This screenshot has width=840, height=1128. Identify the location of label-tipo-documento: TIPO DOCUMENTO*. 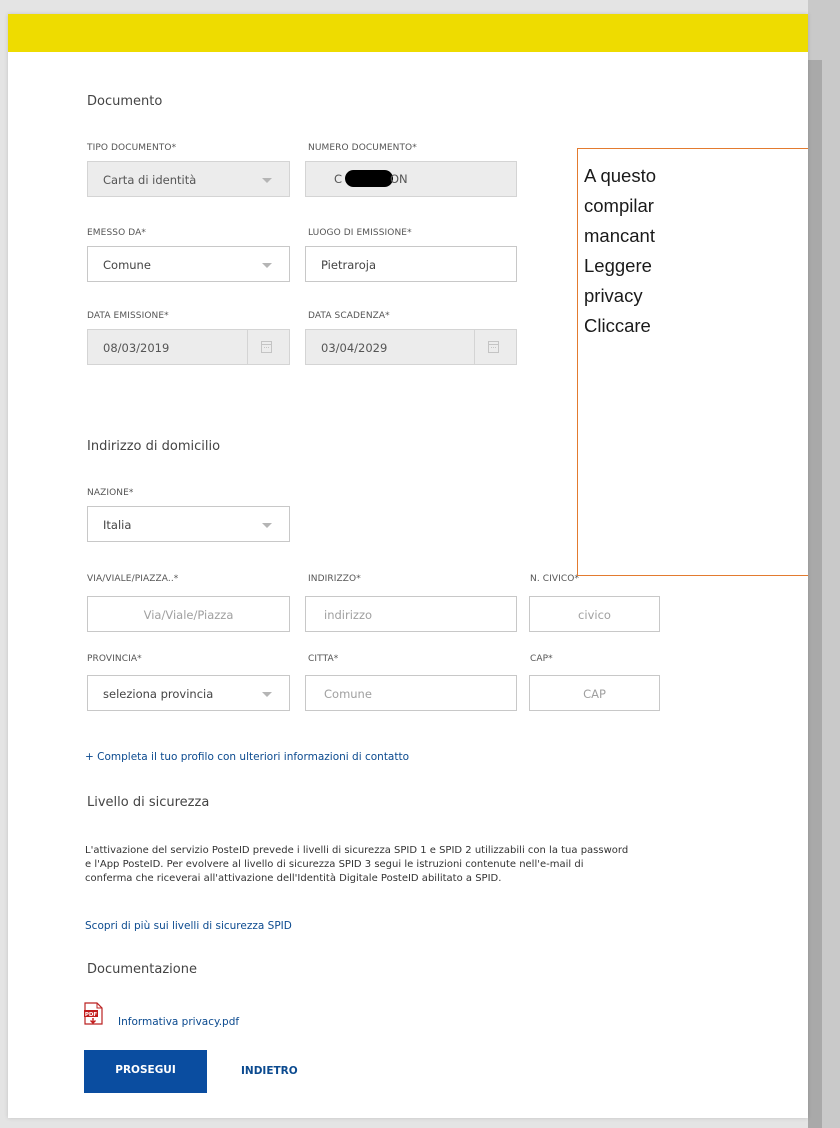
(132, 148).